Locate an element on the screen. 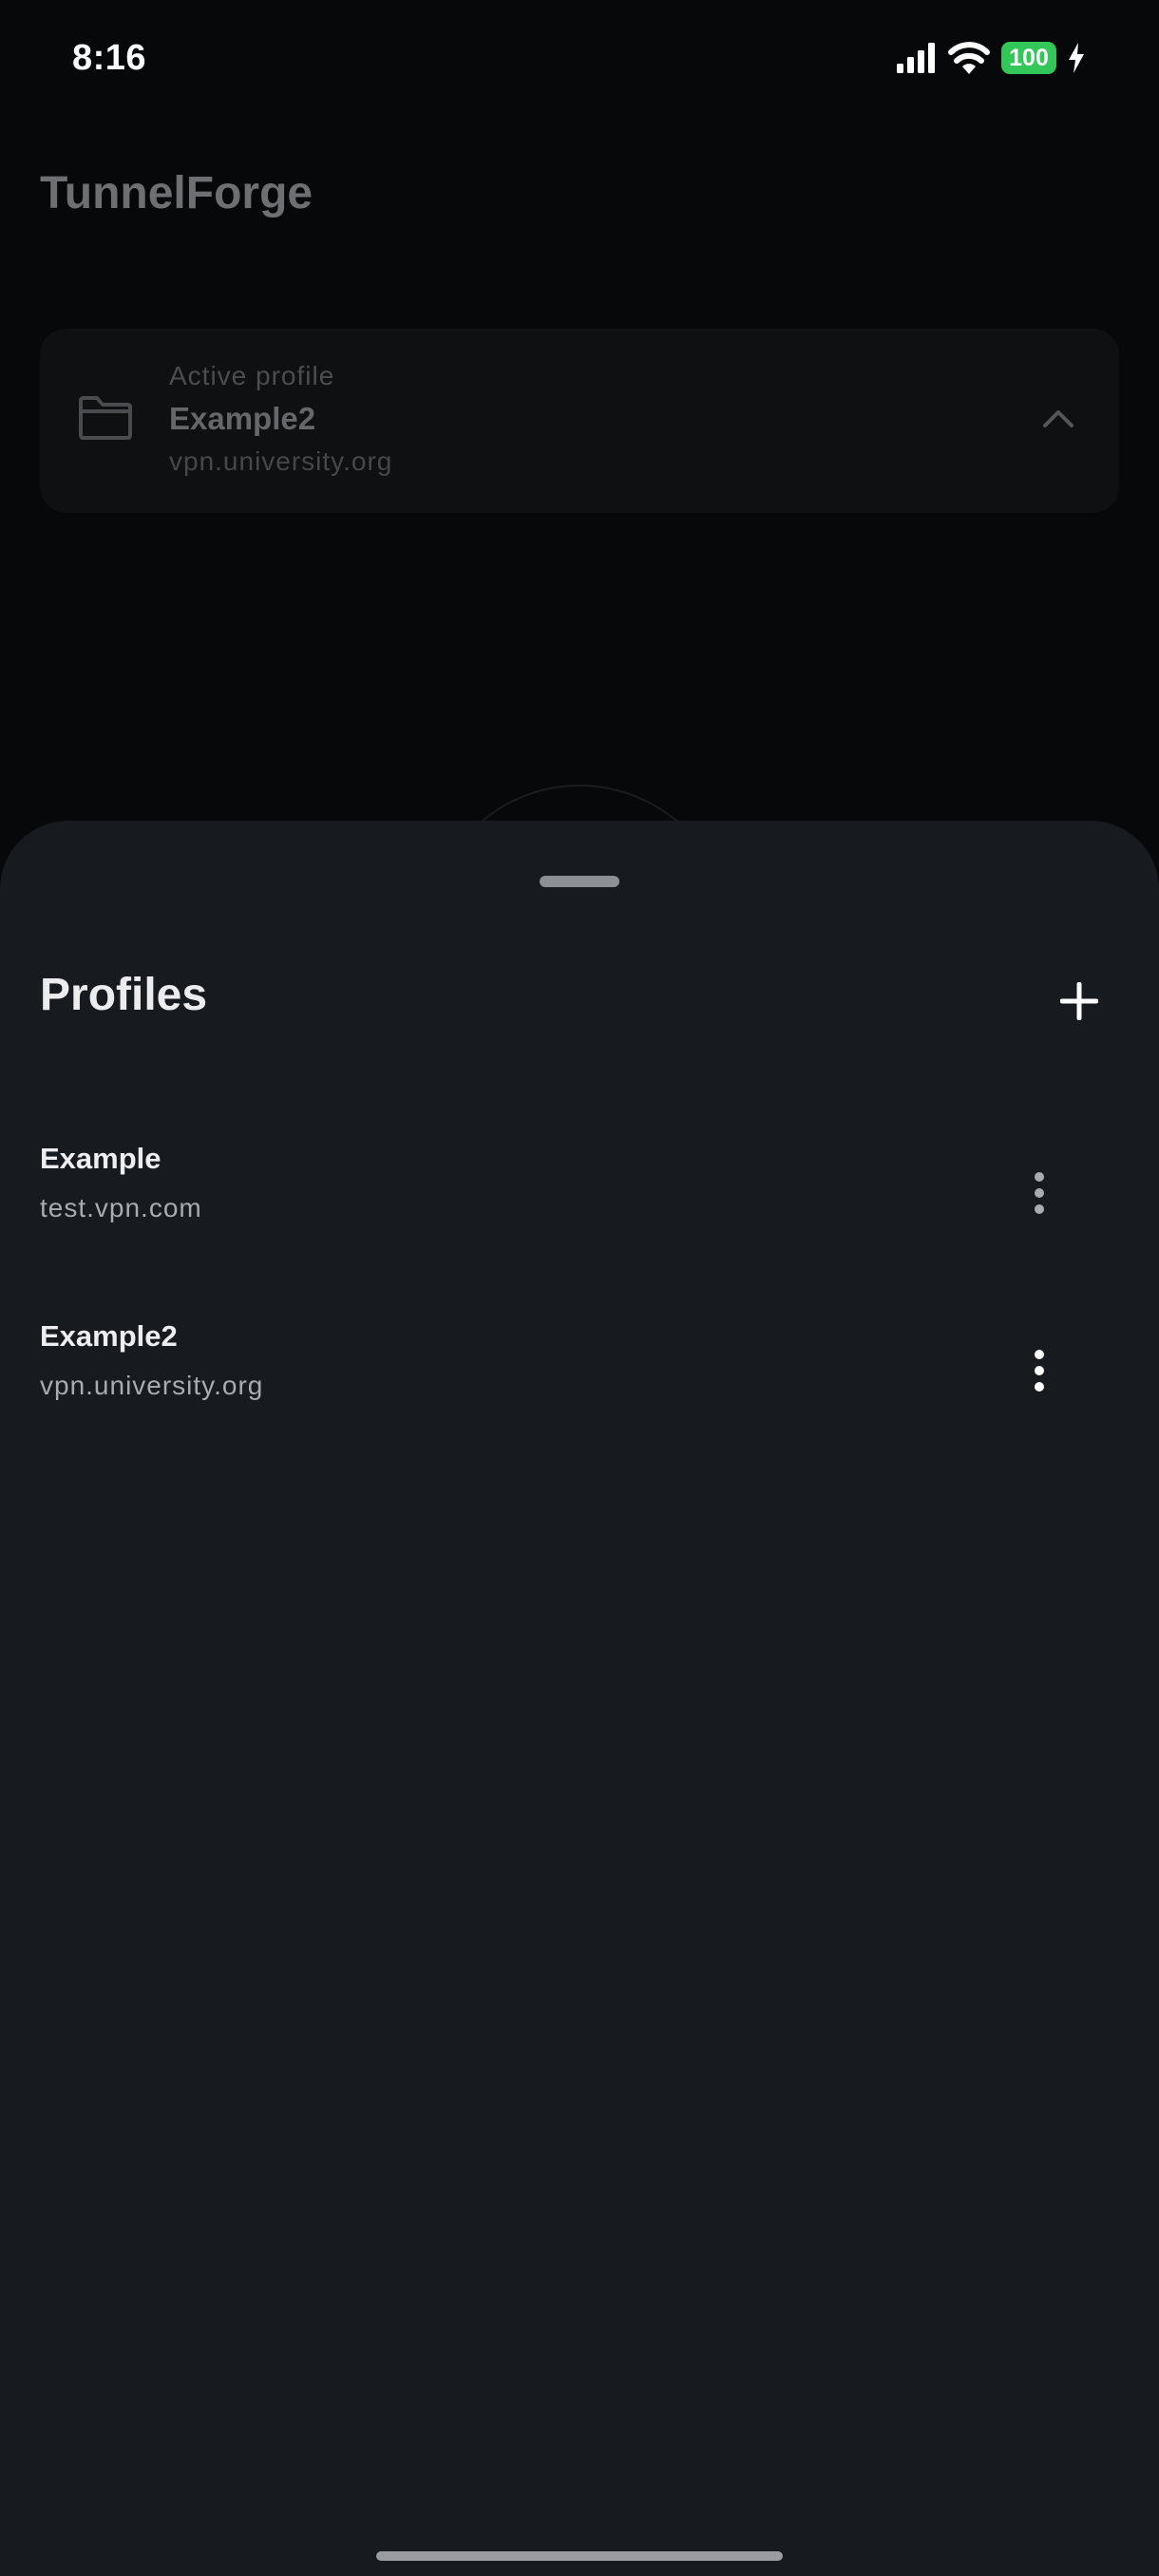 The width and height of the screenshot is (1159, 2576). status-bar: 8:16 100 is located at coordinates (579, 61).